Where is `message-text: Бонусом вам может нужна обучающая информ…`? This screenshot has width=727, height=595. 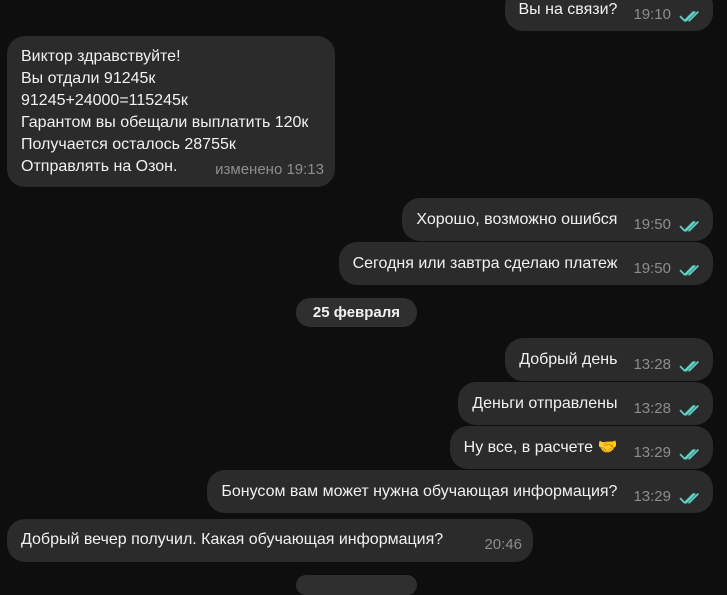 message-text: Бонусом вам может нужна обучающая информ… is located at coordinates (419, 491).